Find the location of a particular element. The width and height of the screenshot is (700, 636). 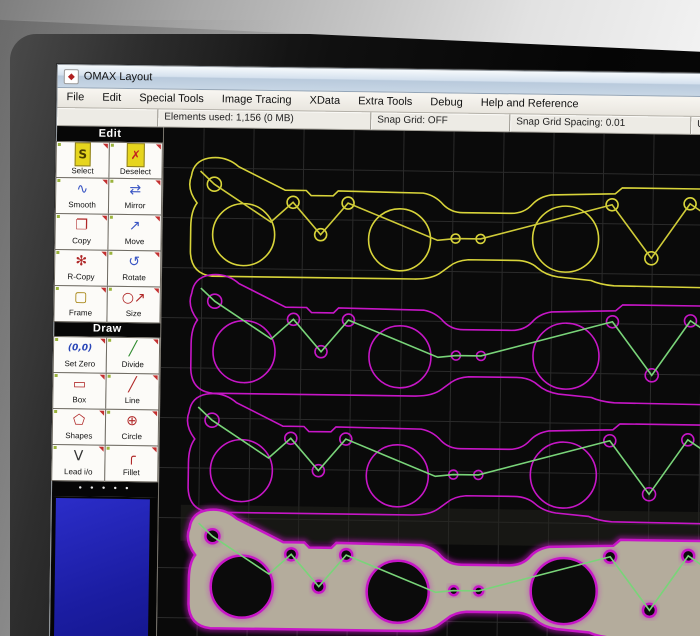

toolbar-button-deselect: ✗ Deselect is located at coordinates (135, 160).